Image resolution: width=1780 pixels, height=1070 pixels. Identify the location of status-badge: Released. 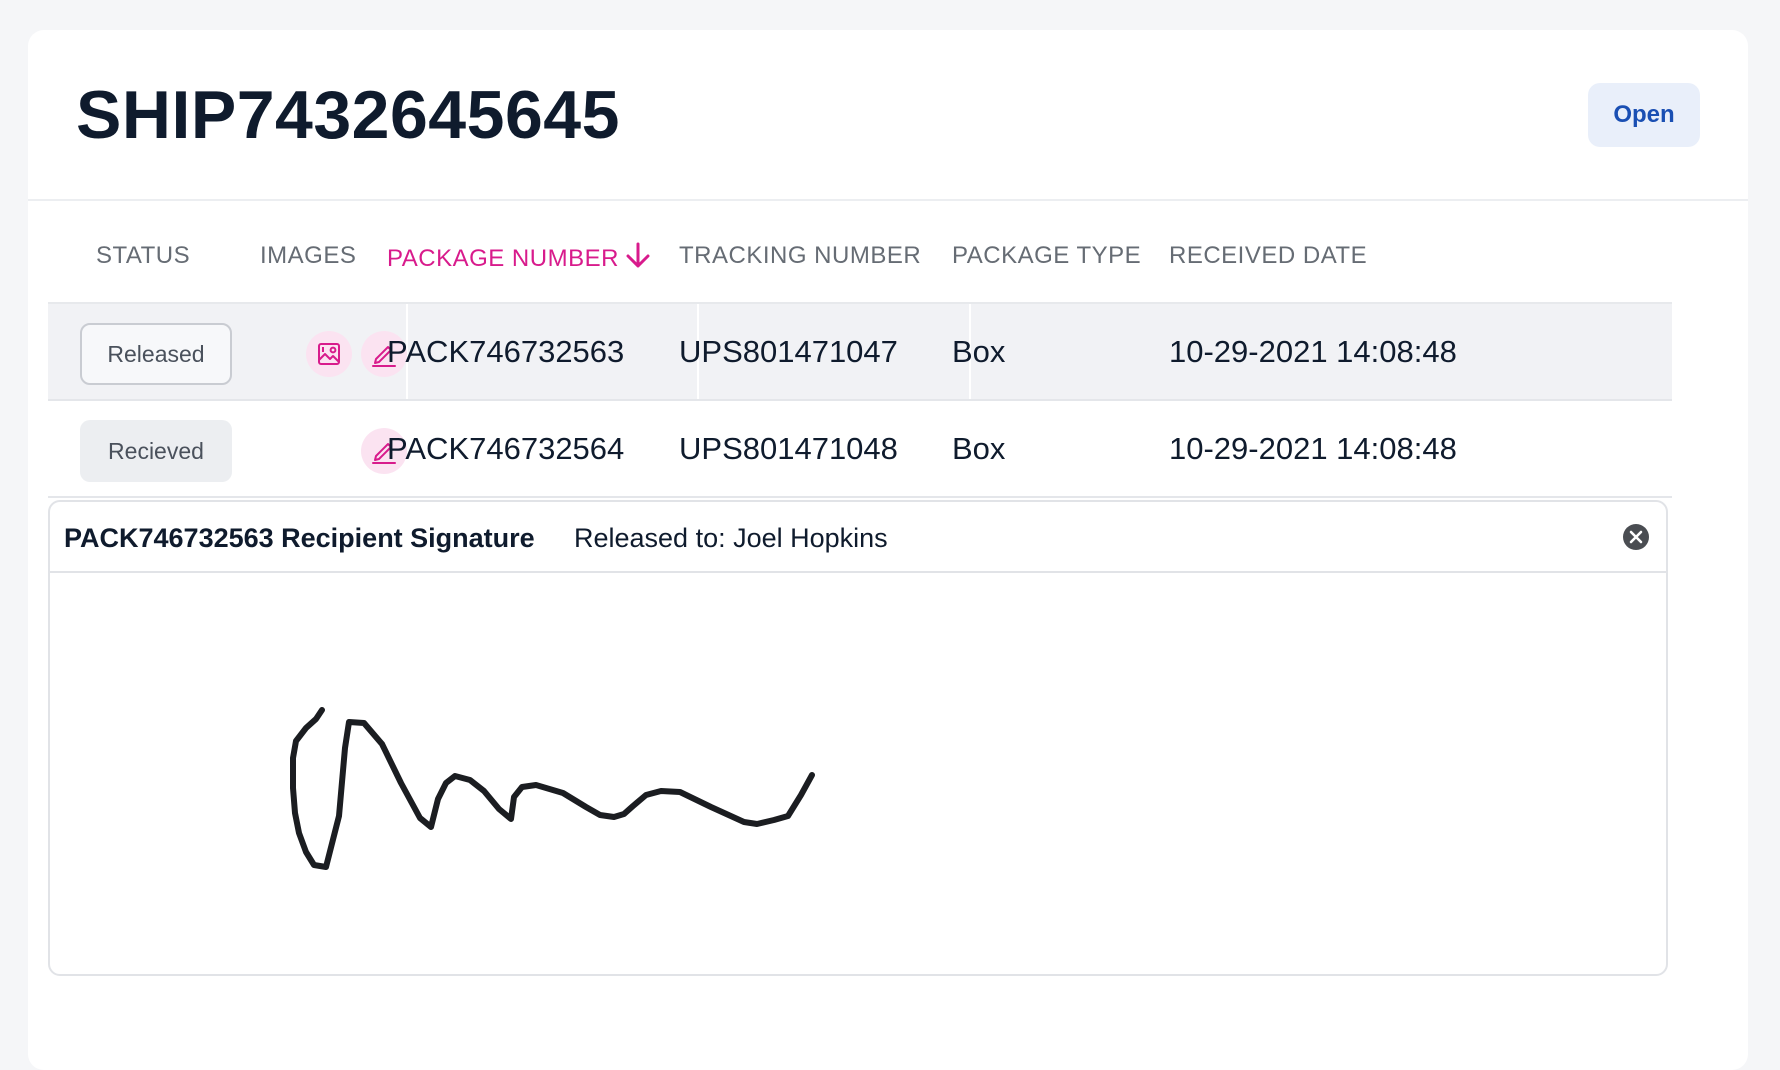
(156, 354).